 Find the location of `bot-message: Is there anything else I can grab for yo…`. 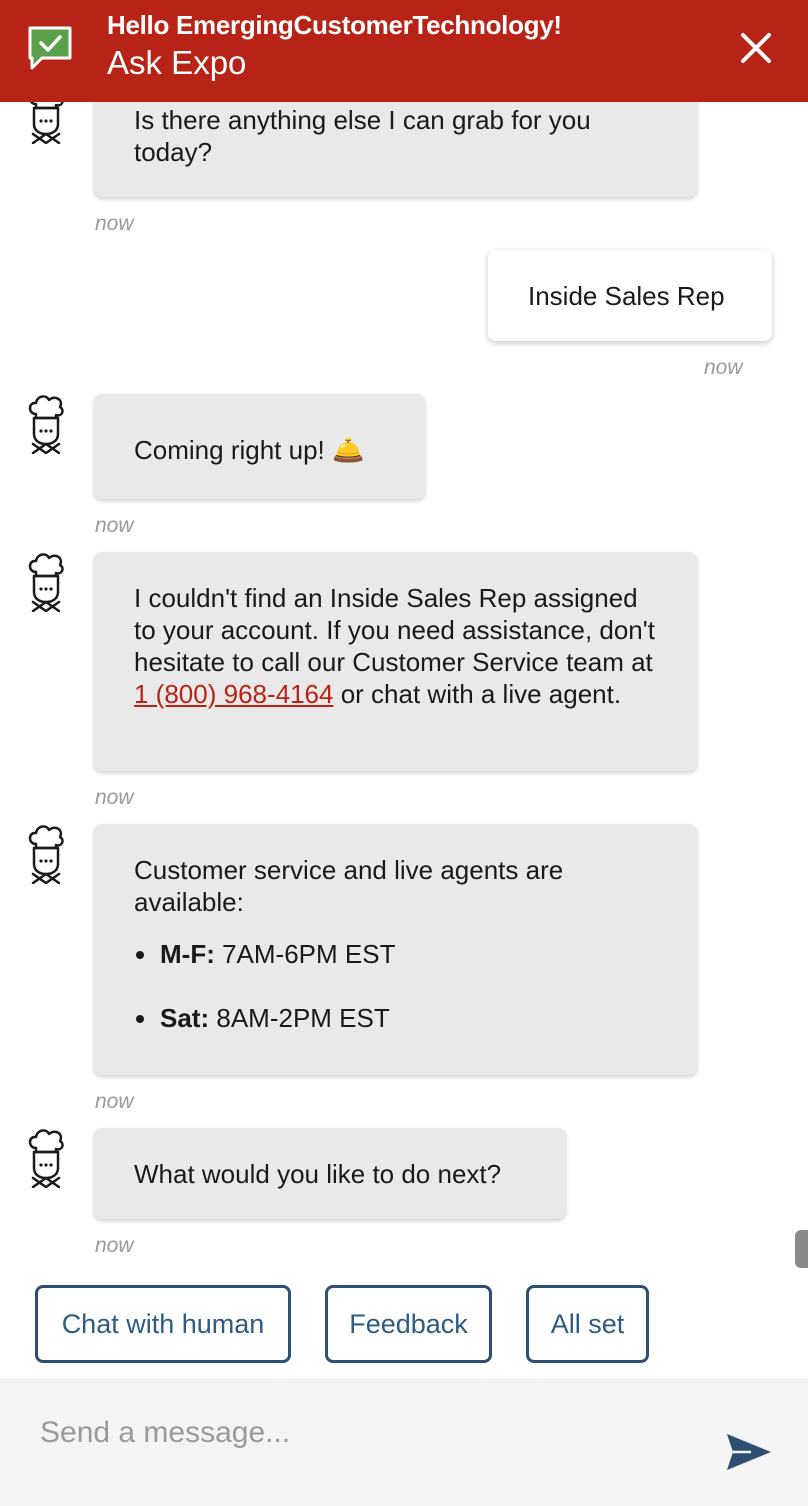

bot-message: Is there anything else I can grab for yo… is located at coordinates (395, 149).